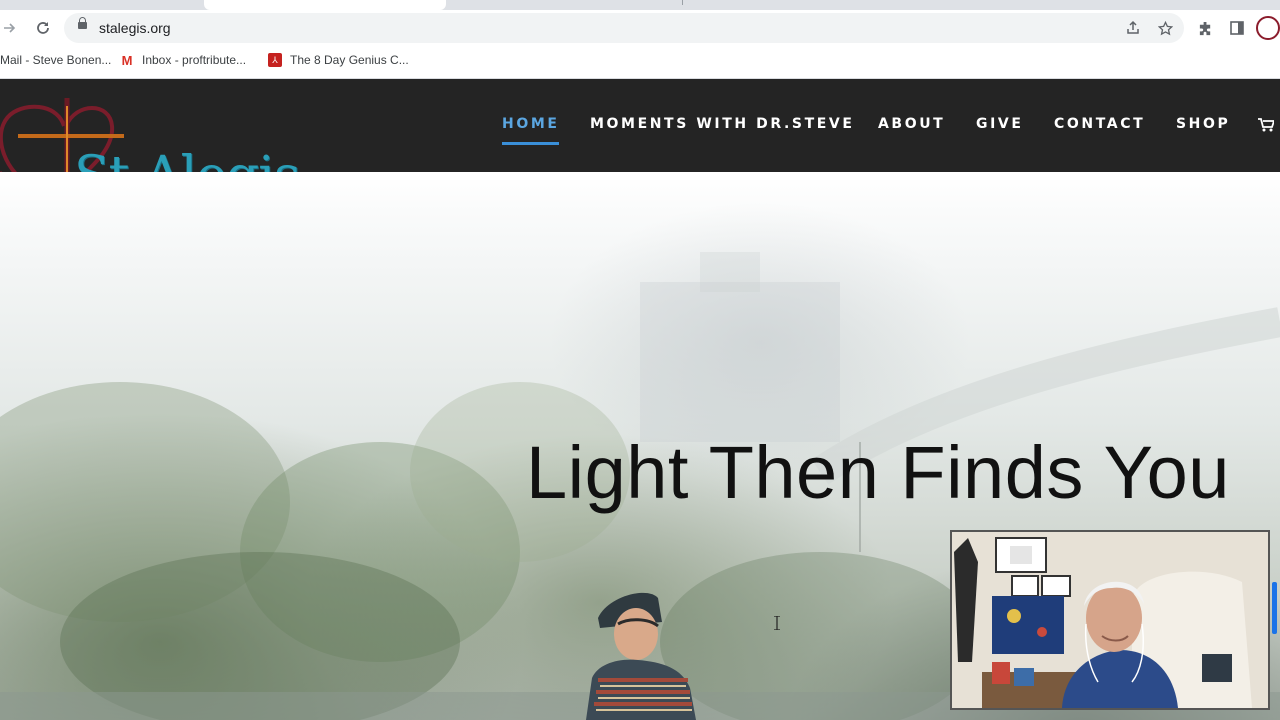  What do you see at coordinates (1237, 28) in the screenshot?
I see `side-panel-icon` at bounding box center [1237, 28].